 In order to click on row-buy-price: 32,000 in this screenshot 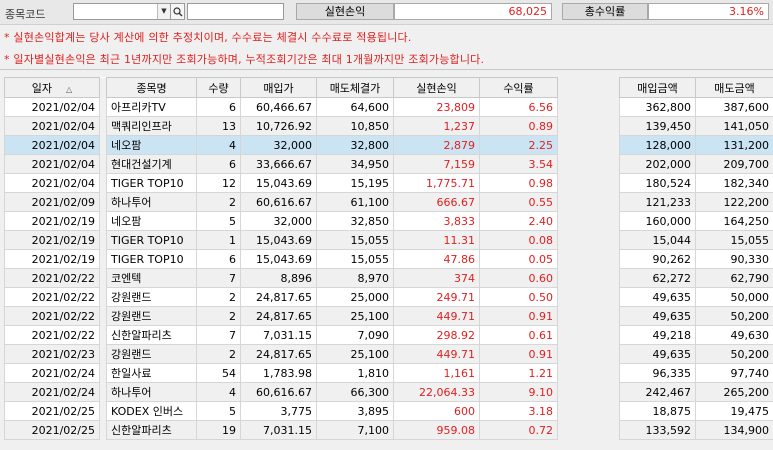, I will do `click(278, 221)`.